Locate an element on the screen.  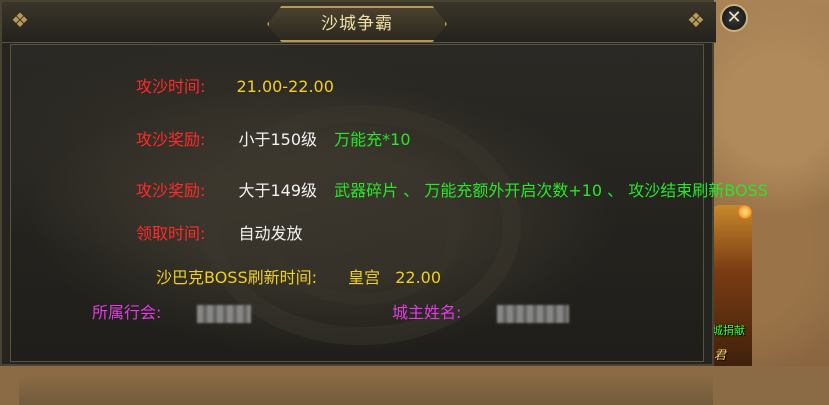
owner-label: 城主姓名: is located at coordinates (427, 312).